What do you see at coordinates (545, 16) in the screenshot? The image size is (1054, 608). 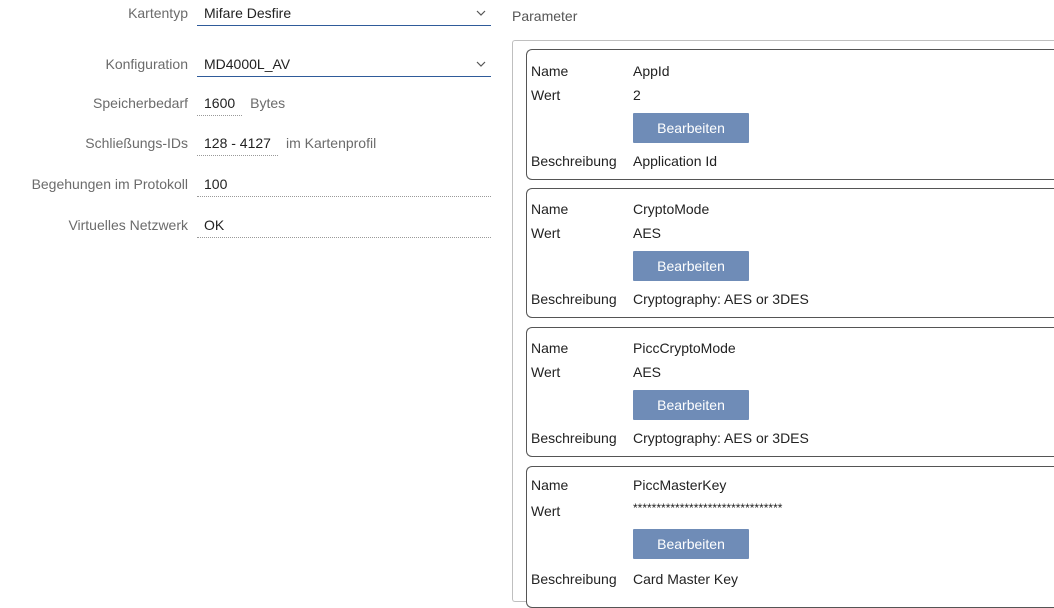 I see `parameter-title: Parameter` at bounding box center [545, 16].